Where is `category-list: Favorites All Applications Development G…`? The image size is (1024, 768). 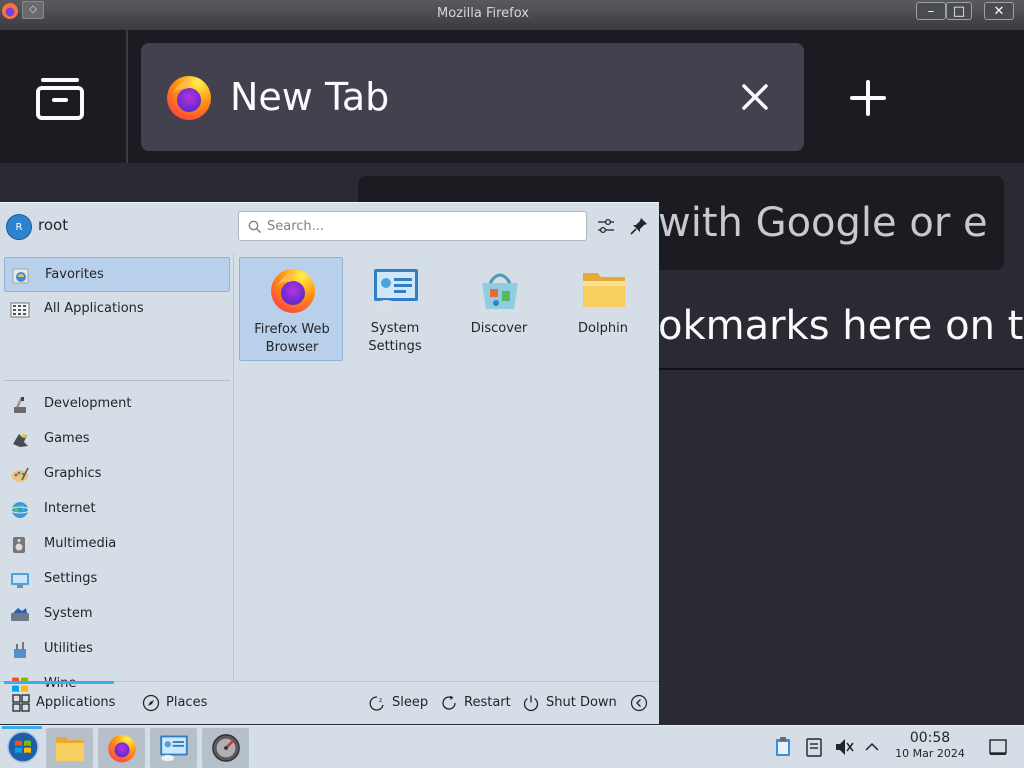 category-list: Favorites All Applications Development G… is located at coordinates (117, 472).